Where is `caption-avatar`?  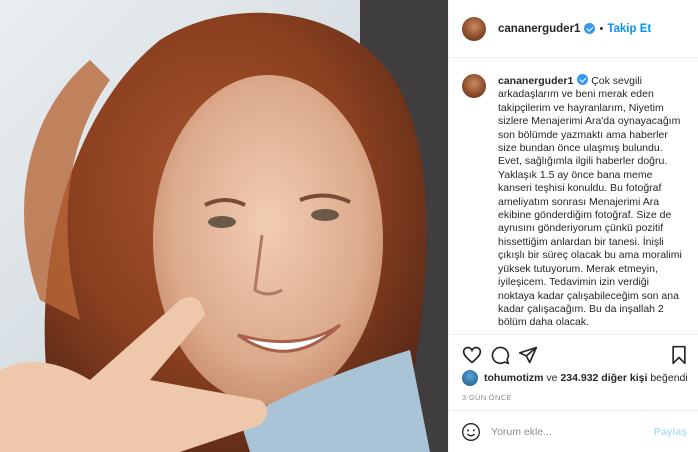
caption-avatar is located at coordinates (474, 86).